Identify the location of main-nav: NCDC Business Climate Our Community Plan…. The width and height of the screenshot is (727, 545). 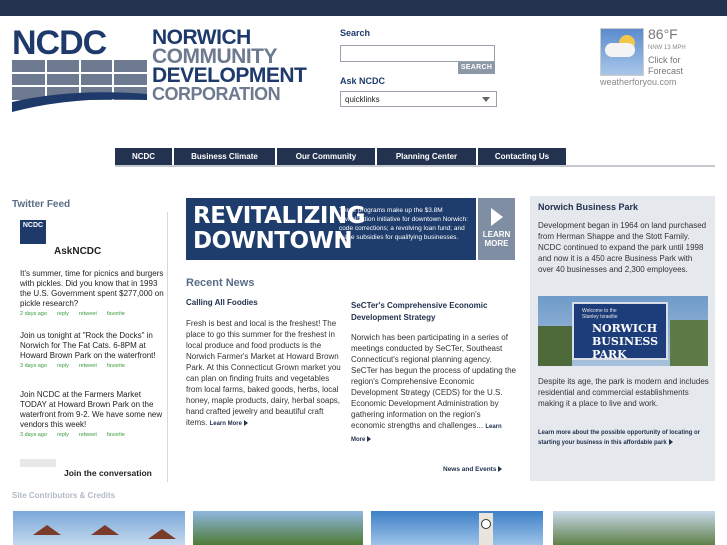
(340, 156).